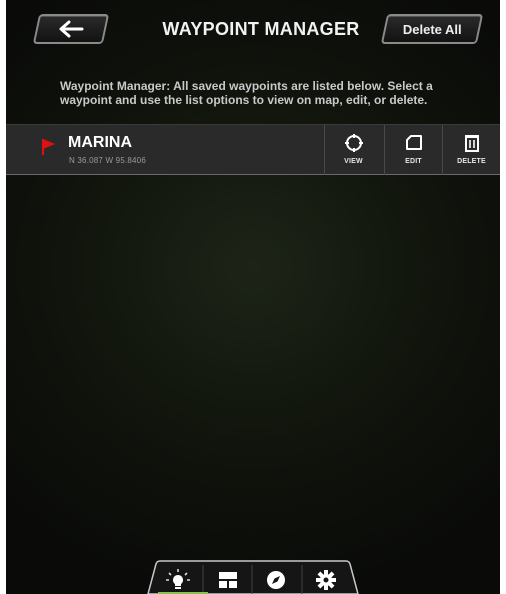 This screenshot has width=506, height=594. I want to click on right-margin, so click(503, 297).